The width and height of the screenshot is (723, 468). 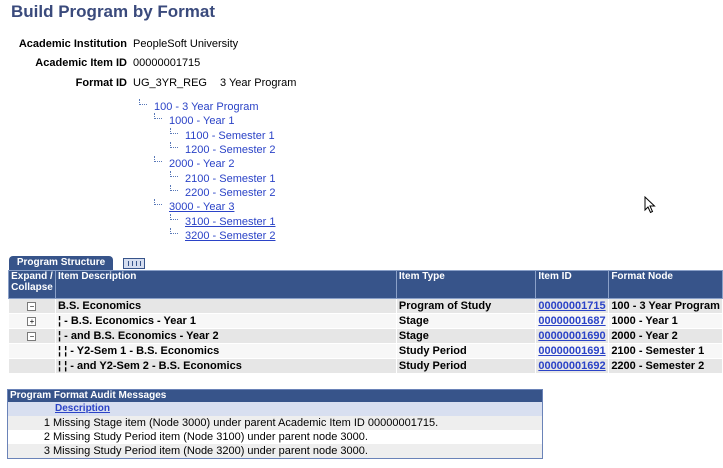 What do you see at coordinates (665, 284) in the screenshot?
I see `col-format-node: Format Node` at bounding box center [665, 284].